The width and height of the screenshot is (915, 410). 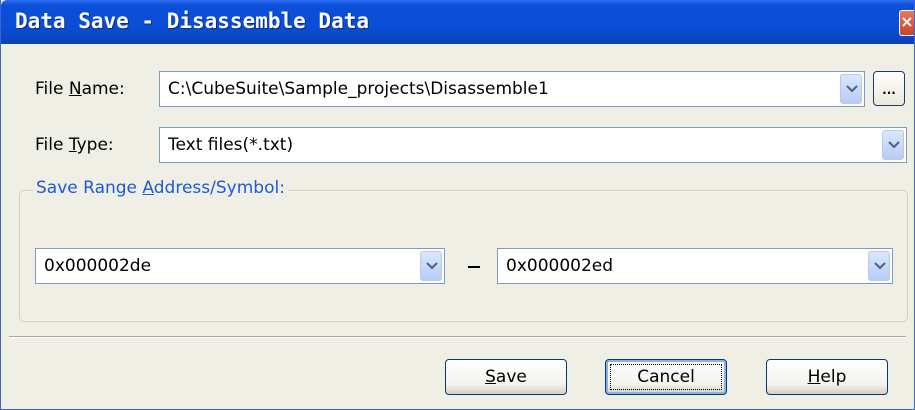 I want to click on title-bar: Data Save - Disassemble Data ×, so click(x=457, y=22).